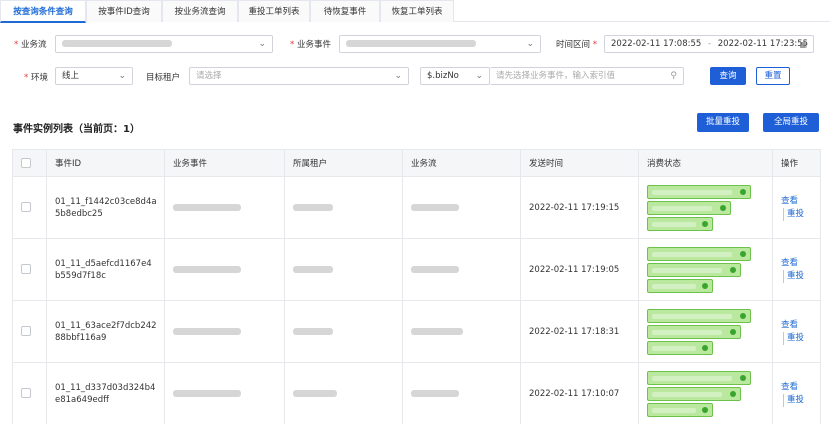 Image resolution: width=830 pixels, height=424 pixels. Describe the element at coordinates (579, 393) in the screenshot. I see `send-time: 2022-02-11 17:10:07` at that location.